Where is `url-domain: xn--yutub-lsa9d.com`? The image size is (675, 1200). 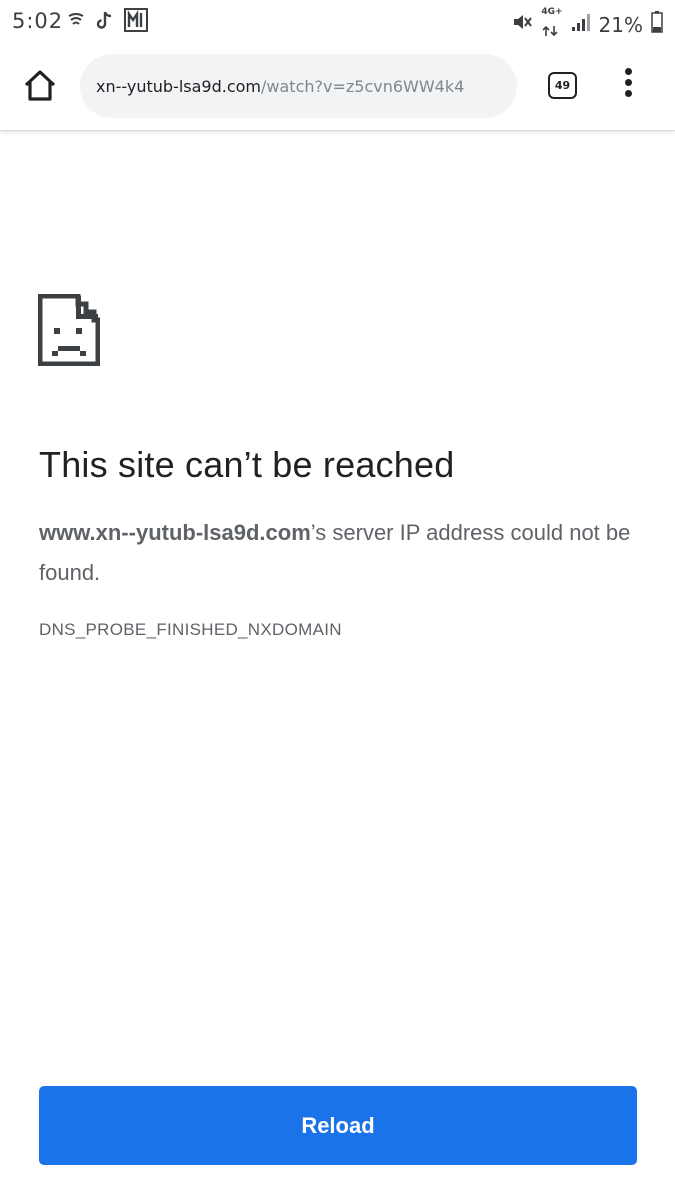
url-domain: xn--yutub-lsa9d.com is located at coordinates (179, 86).